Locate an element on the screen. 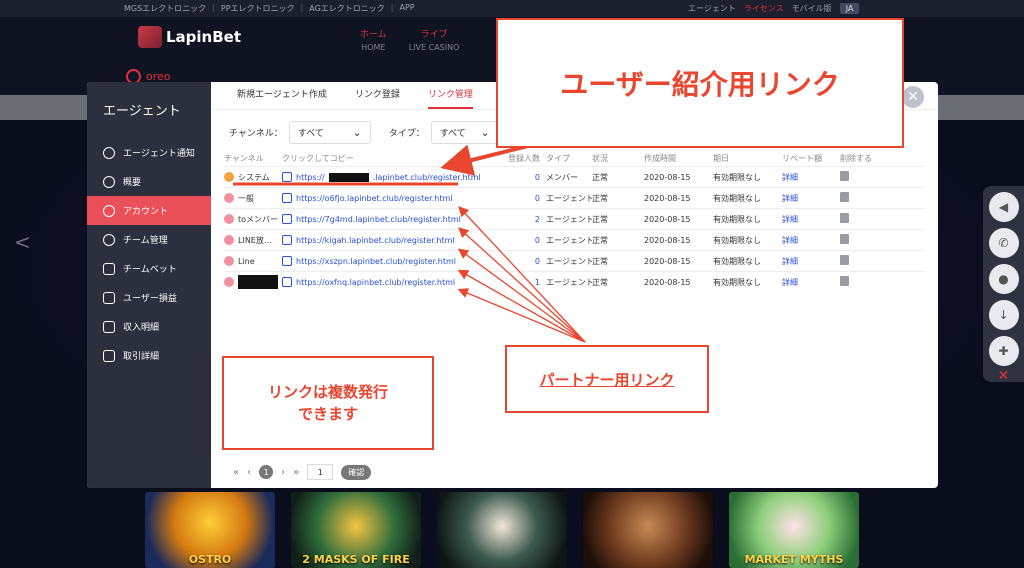 The width and height of the screenshot is (1024, 568). annotation-multiple-links: リンクは複数発行 できます is located at coordinates (328, 403).